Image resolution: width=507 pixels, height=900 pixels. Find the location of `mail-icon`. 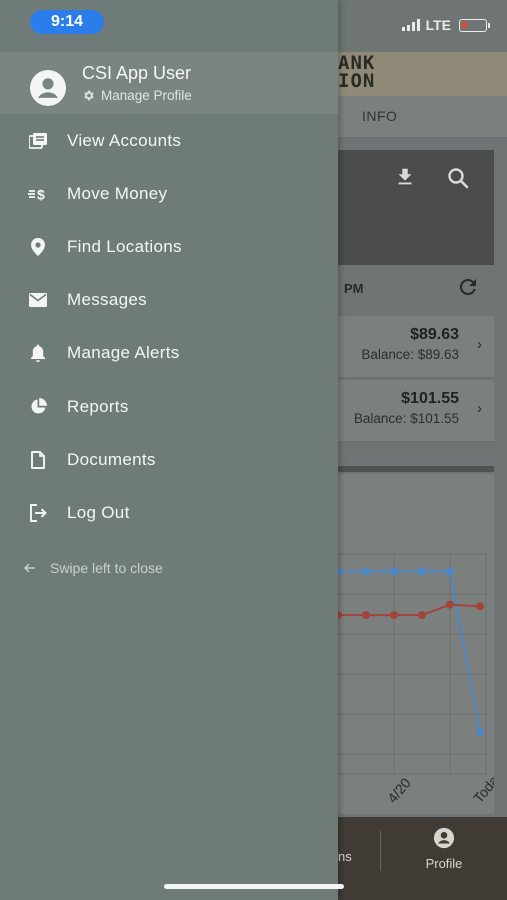

mail-icon is located at coordinates (38, 300).